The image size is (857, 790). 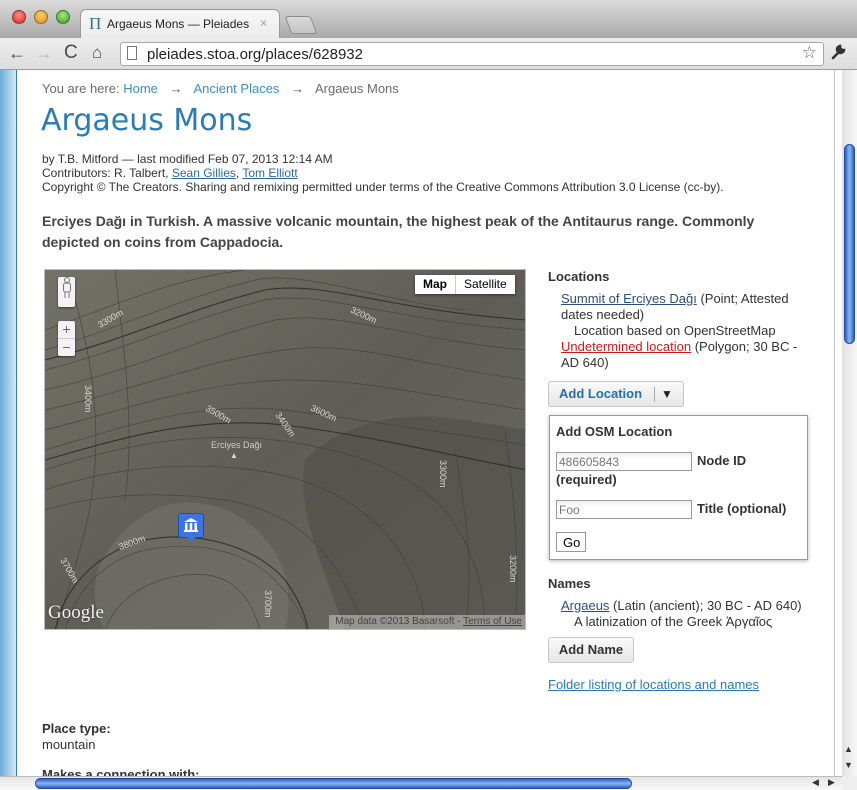 I want to click on close-tab-icon: ×, so click(x=263, y=23).